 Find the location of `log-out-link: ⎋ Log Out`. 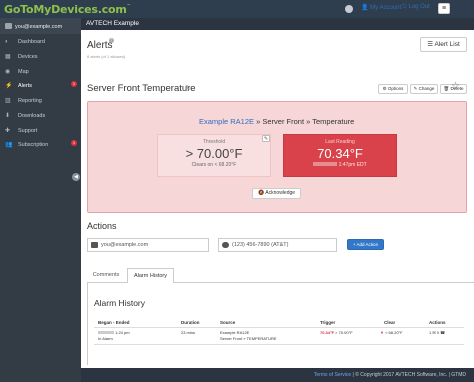

log-out-link: ⎋ Log Out is located at coordinates (416, 7).